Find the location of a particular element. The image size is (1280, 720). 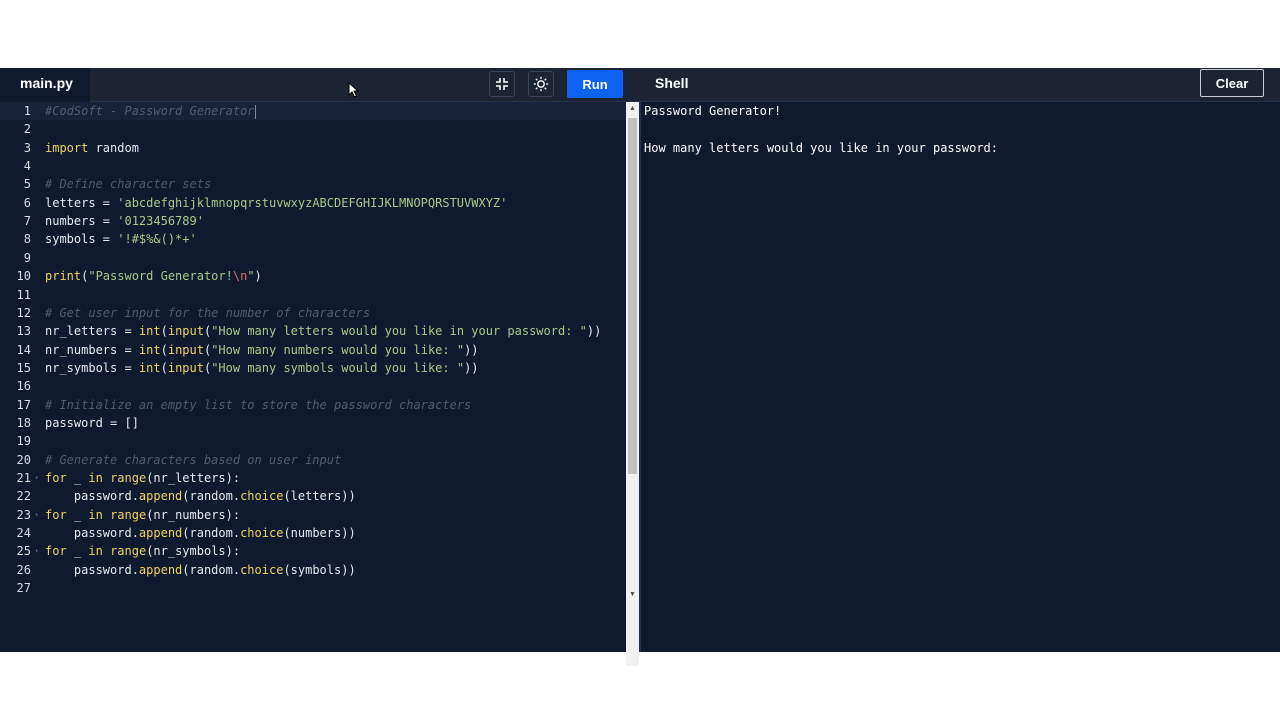

code-token: letters = is located at coordinates (81, 202).